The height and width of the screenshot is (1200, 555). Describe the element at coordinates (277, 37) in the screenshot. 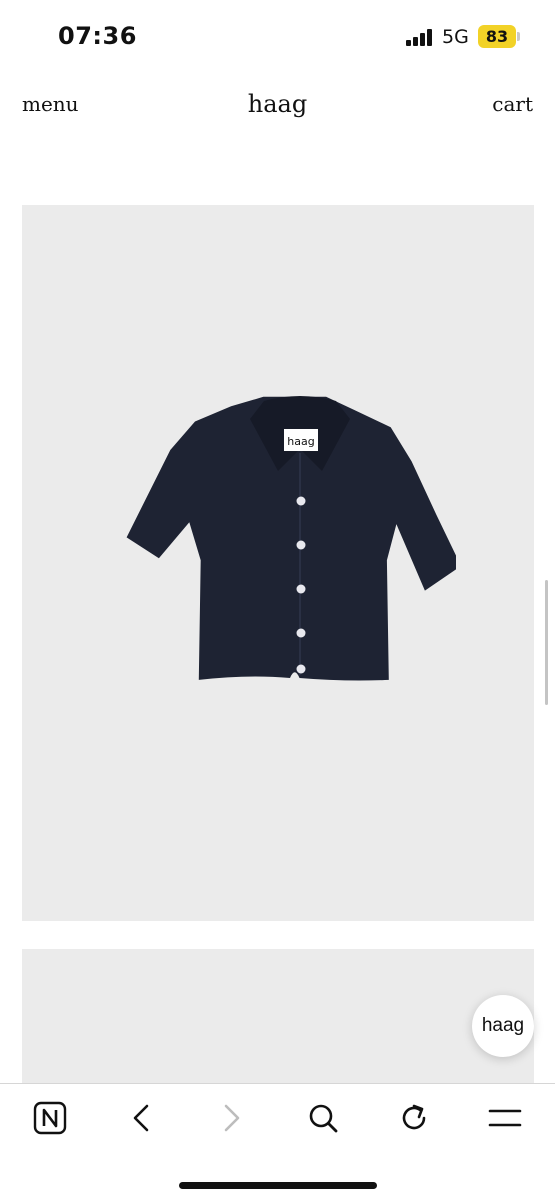

I see `status-bar: 07:36 5G 83` at that location.